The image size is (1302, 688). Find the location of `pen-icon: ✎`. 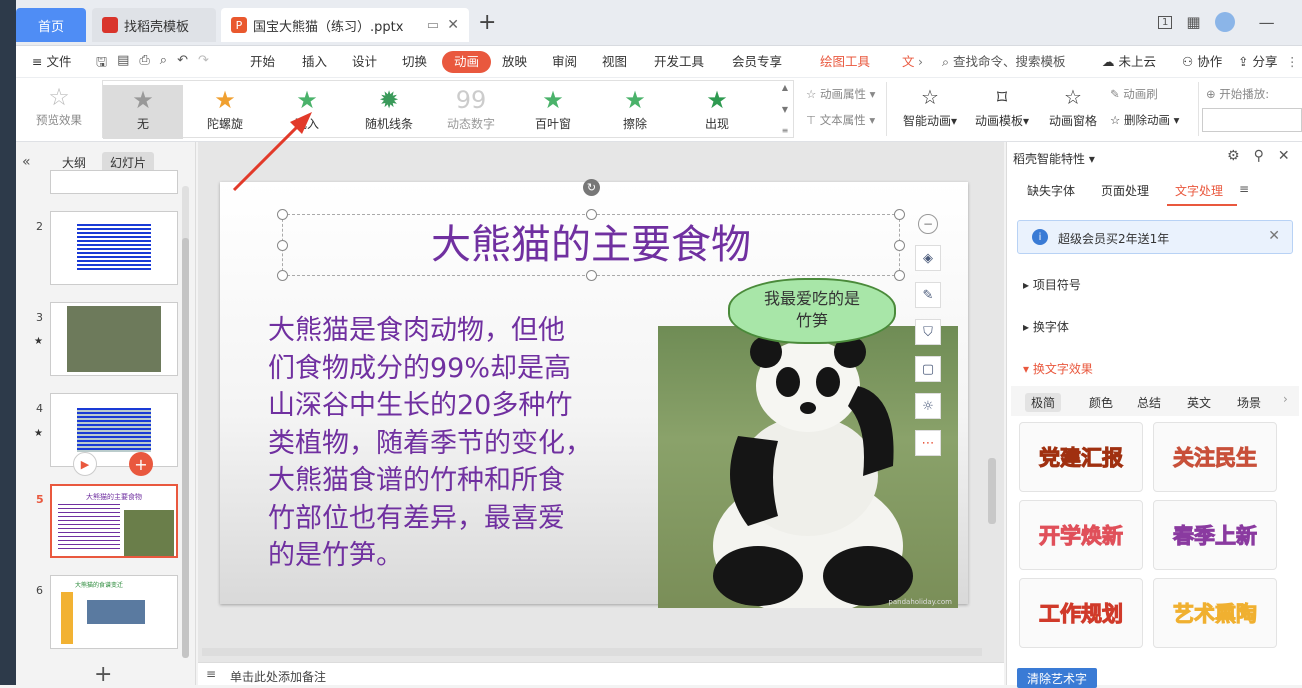

pen-icon: ✎ is located at coordinates (928, 295).